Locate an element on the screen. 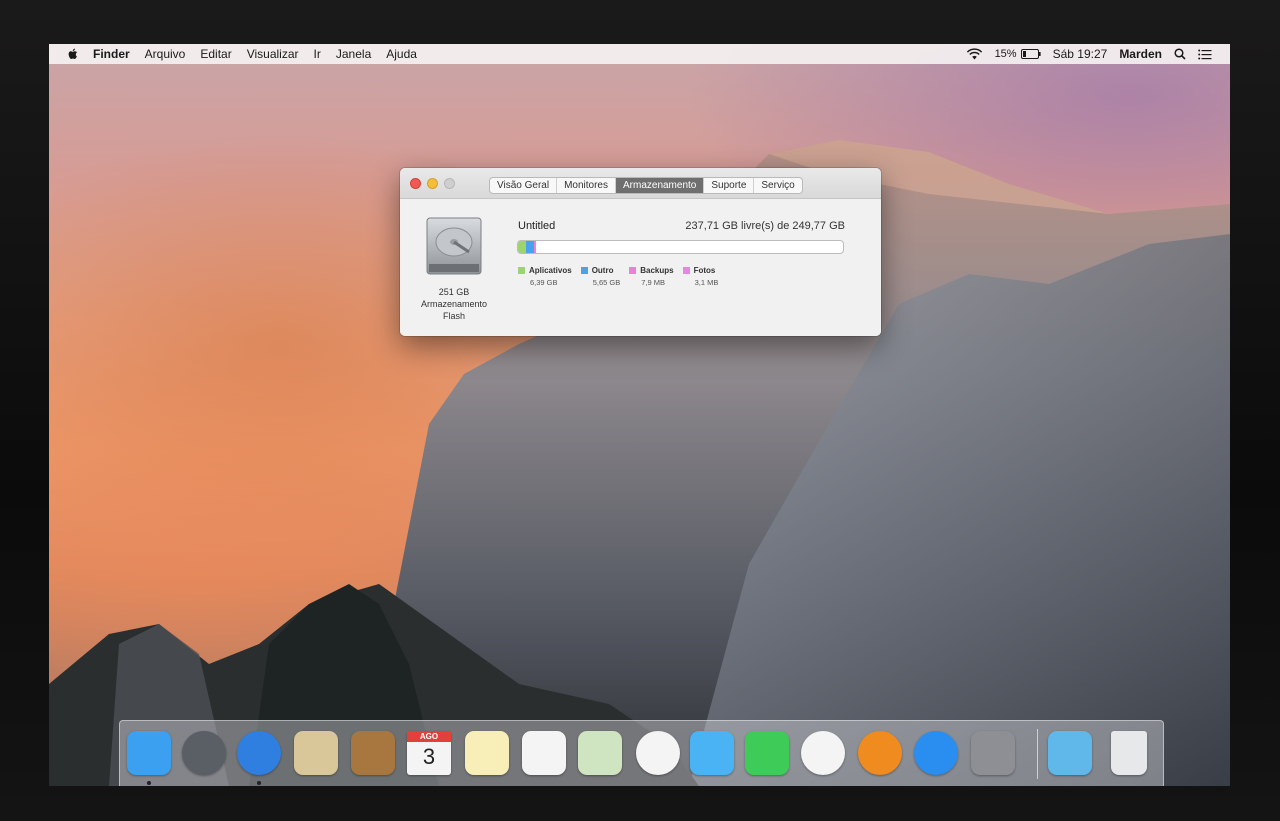 This screenshot has height=821, width=1280. tab-visao-geral: Visão Geral is located at coordinates (524, 185).